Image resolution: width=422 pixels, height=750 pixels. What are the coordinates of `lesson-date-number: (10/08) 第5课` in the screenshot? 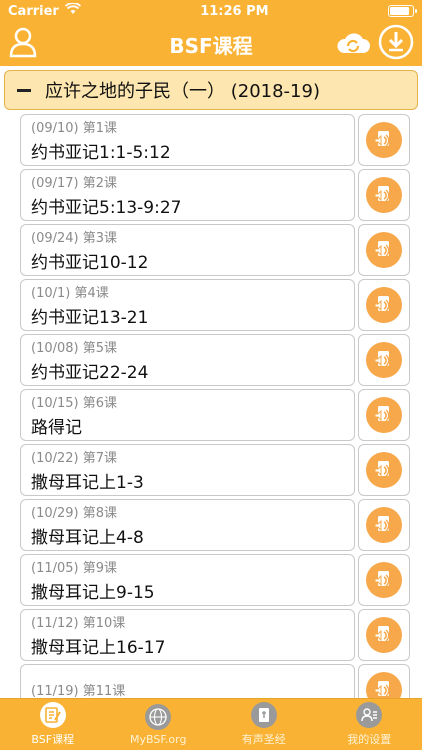 It's located at (74, 348).